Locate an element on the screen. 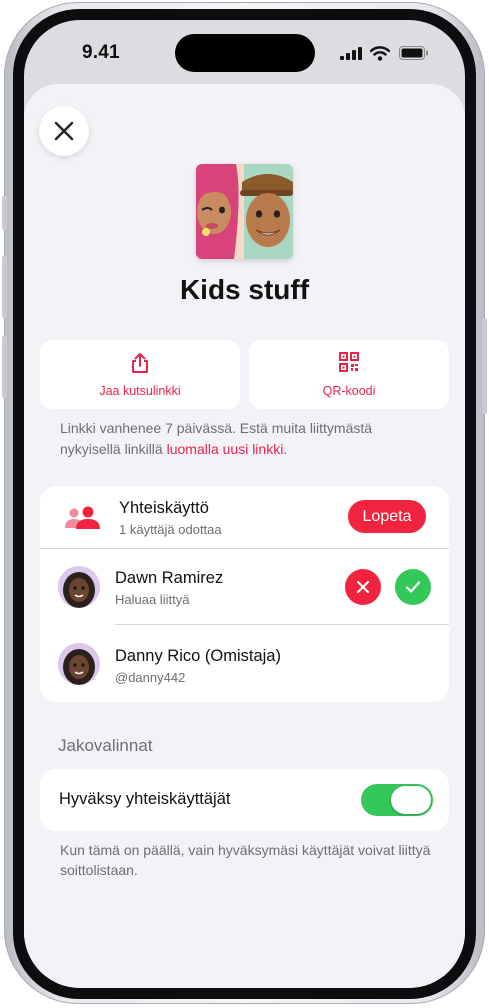 The width and height of the screenshot is (489, 1008). collaboration-subtitle: 1 käyttäjä odottaa is located at coordinates (170, 529).